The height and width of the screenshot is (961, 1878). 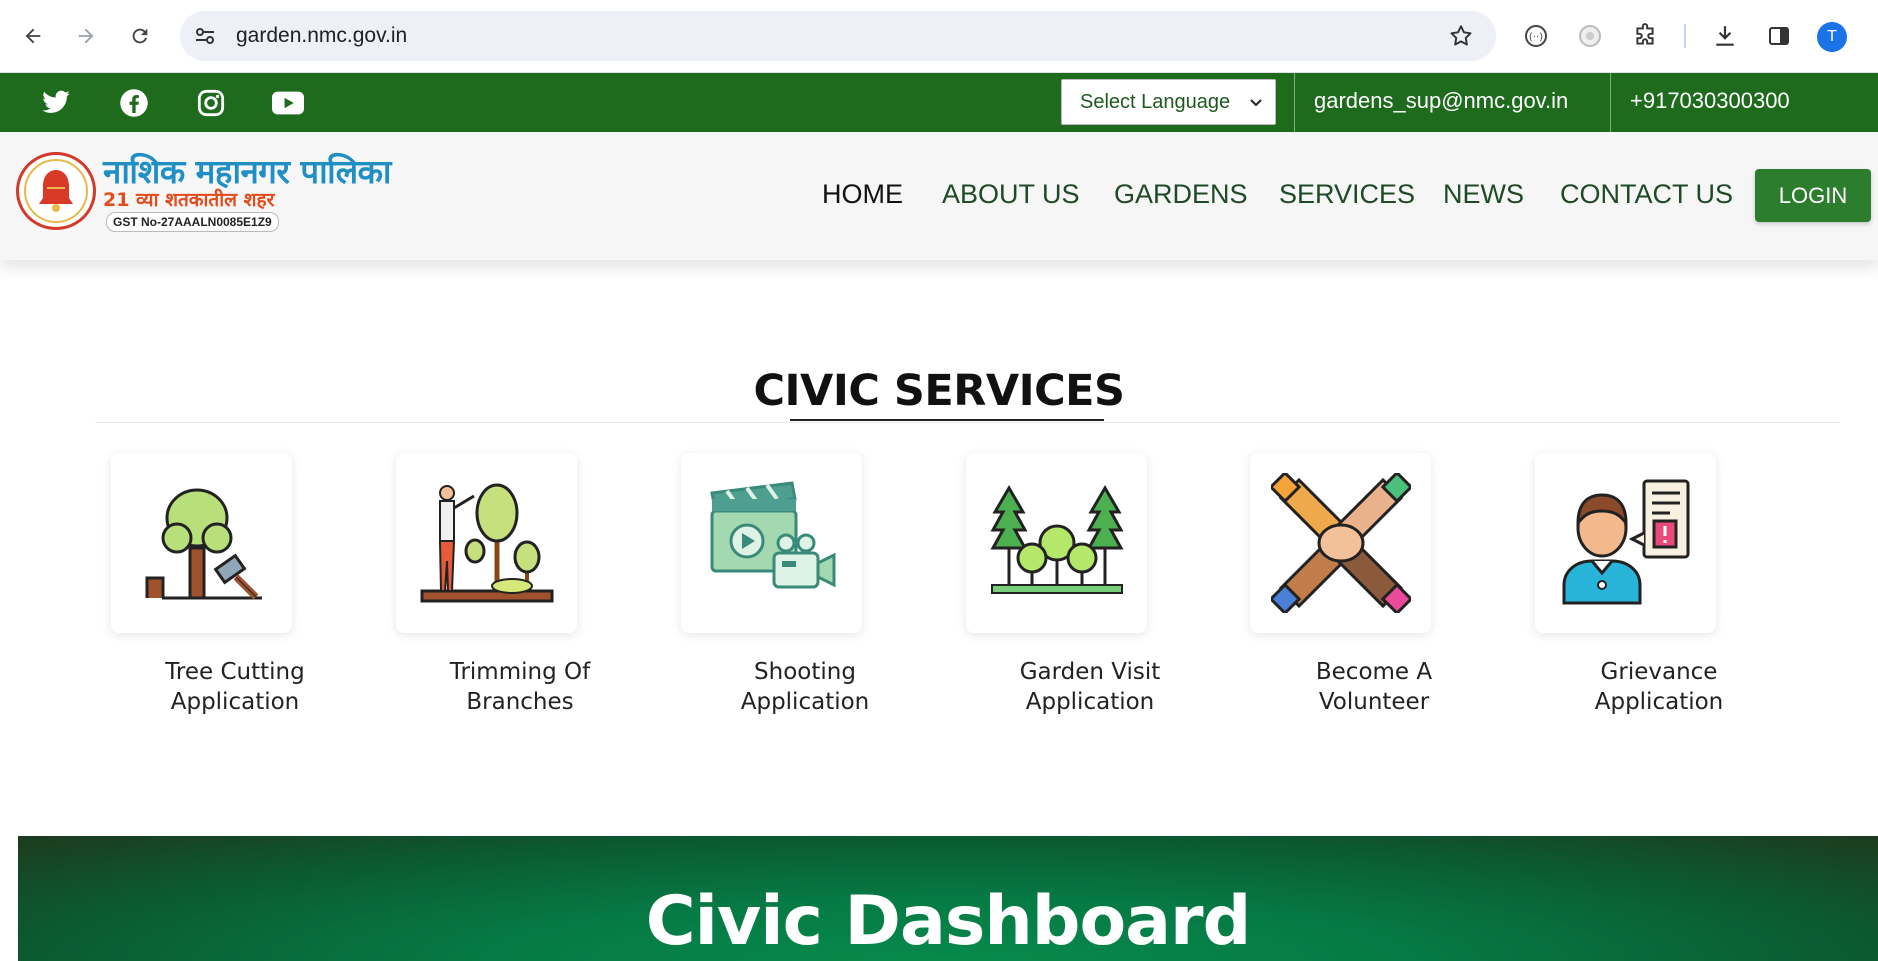 What do you see at coordinates (235, 687) in the screenshot?
I see `service-label-tree-cutting: Tree Cutting Application` at bounding box center [235, 687].